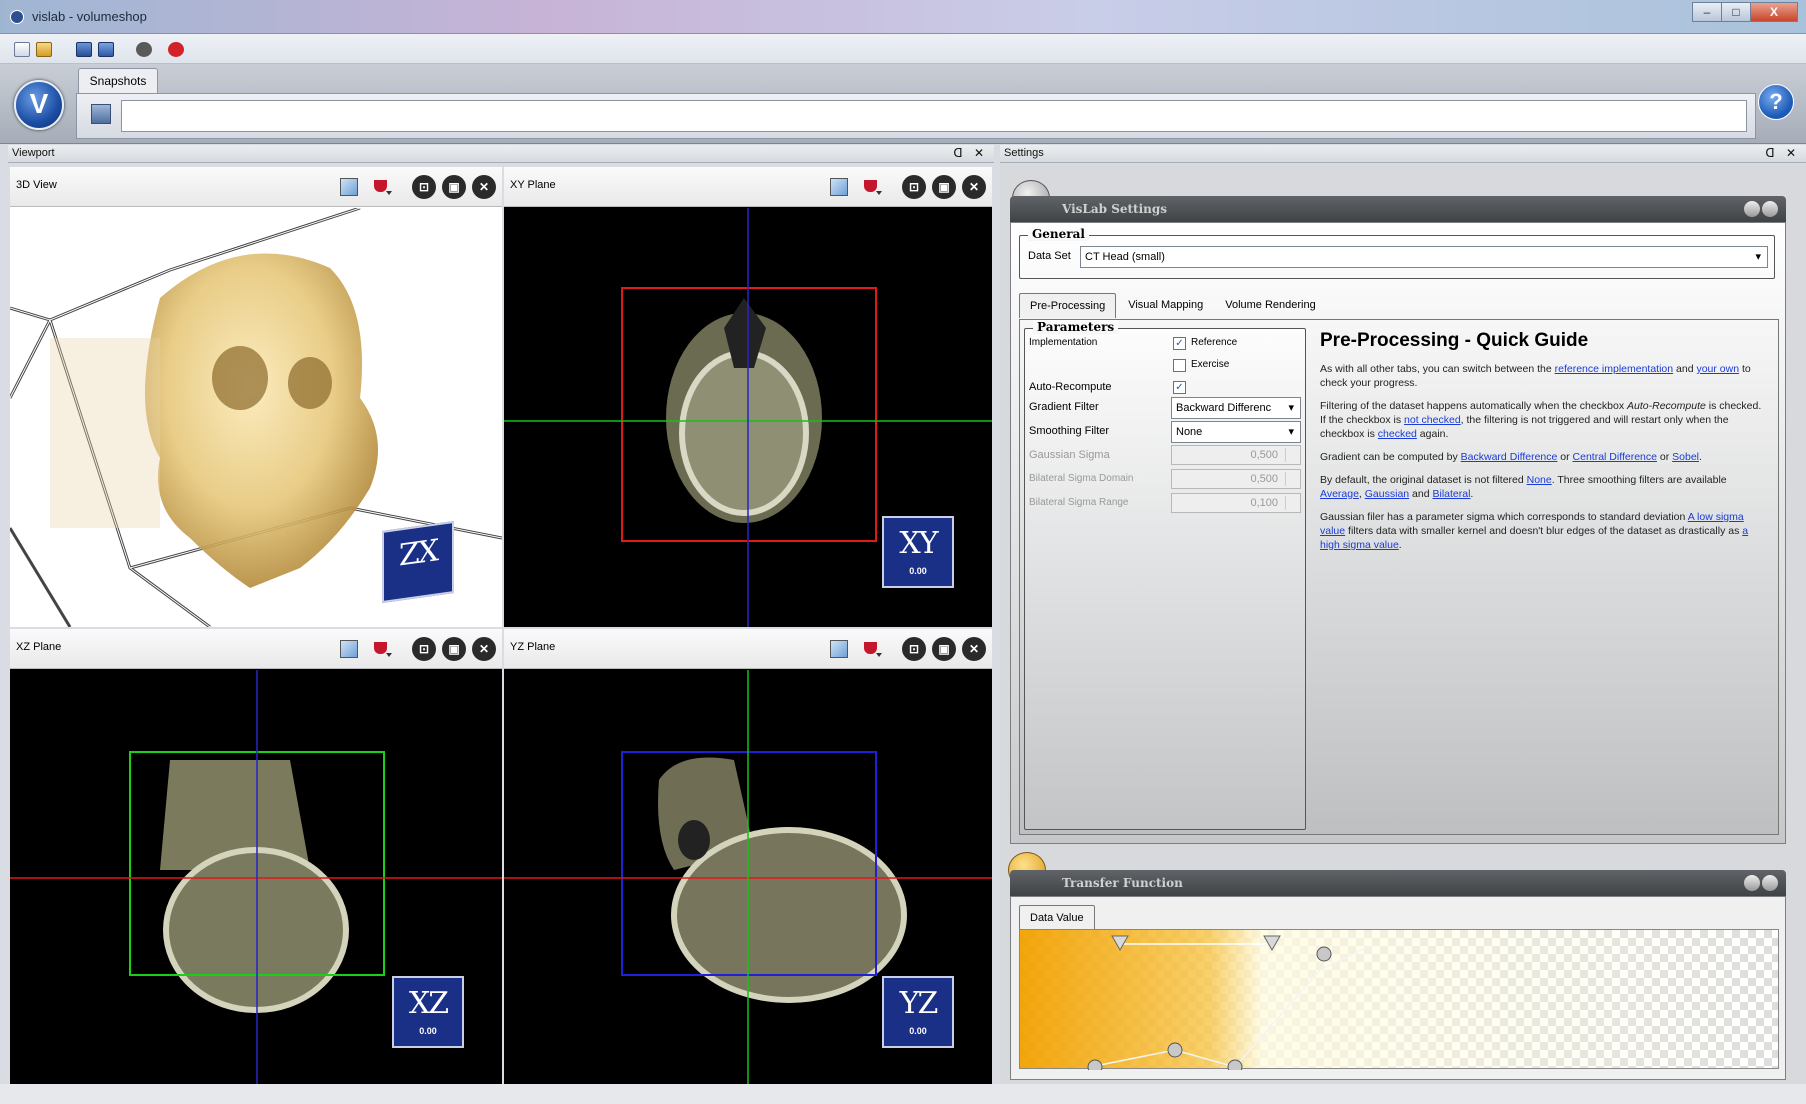 The width and height of the screenshot is (1806, 1104). Describe the element at coordinates (1058, 234) in the screenshot. I see `general-legend: General` at that location.